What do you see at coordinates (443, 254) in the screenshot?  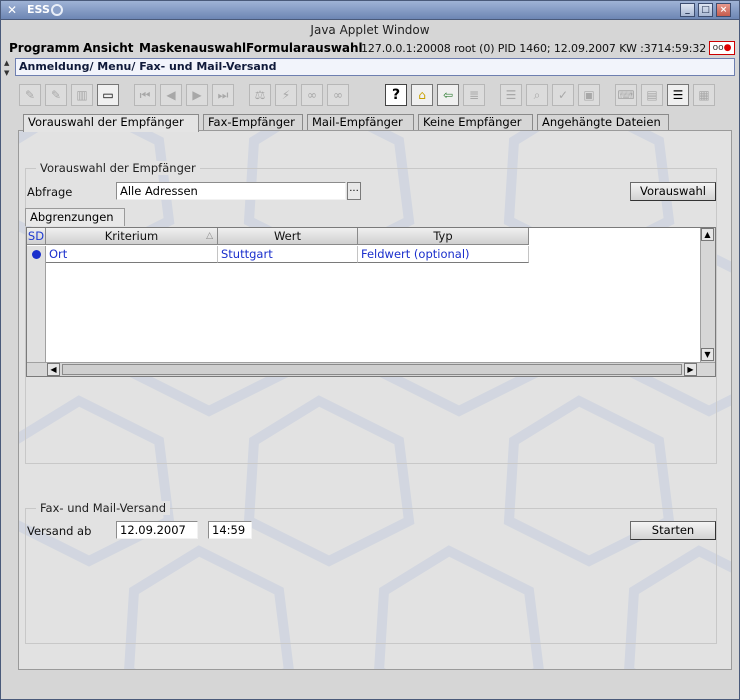 I see `cell-typ: Feldwert (optional)` at bounding box center [443, 254].